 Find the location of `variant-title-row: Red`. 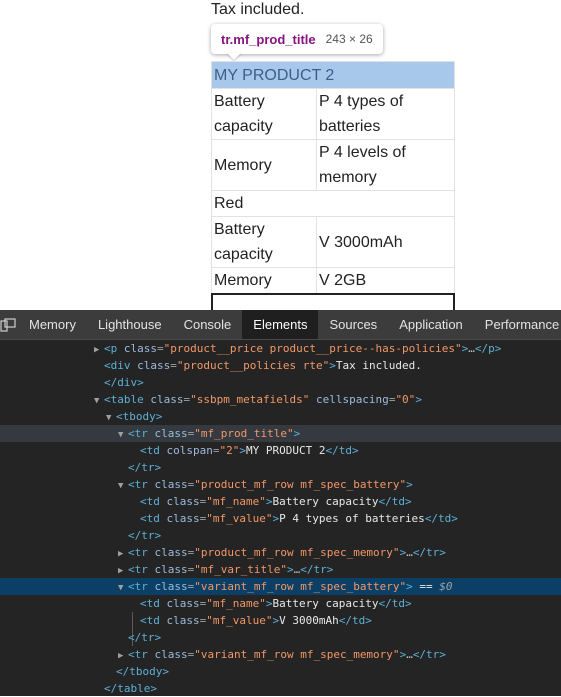

variant-title-row: Red is located at coordinates (333, 203).